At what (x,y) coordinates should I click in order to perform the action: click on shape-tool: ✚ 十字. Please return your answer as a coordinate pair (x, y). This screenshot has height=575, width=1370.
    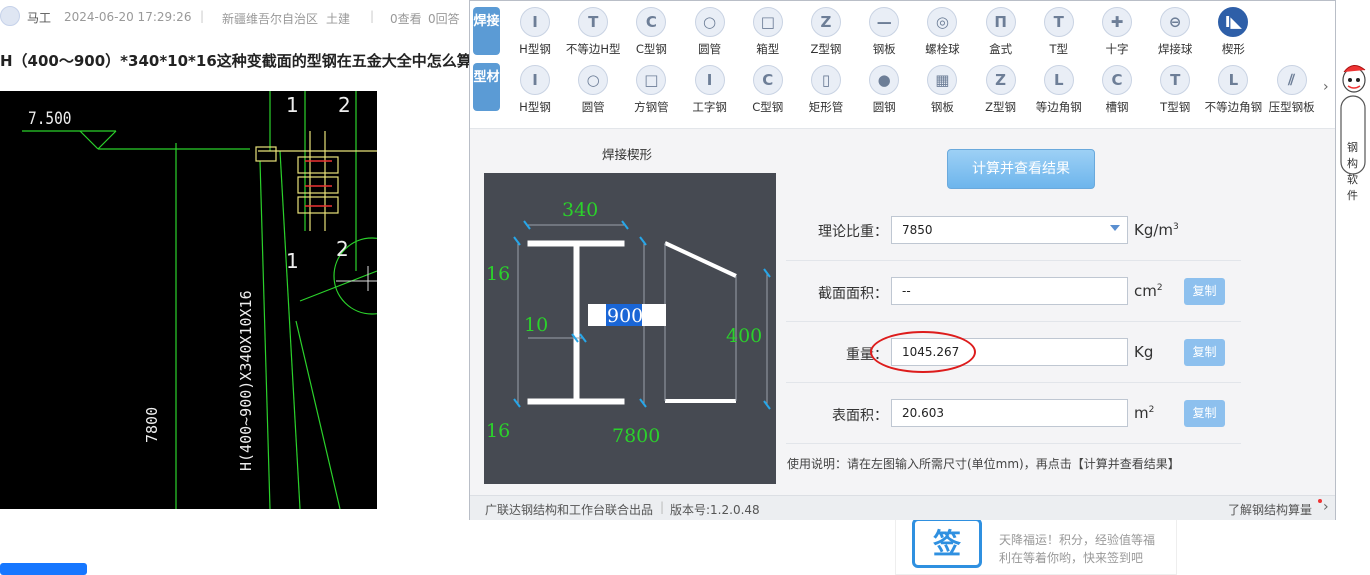
    Looking at the image, I should click on (1117, 35).